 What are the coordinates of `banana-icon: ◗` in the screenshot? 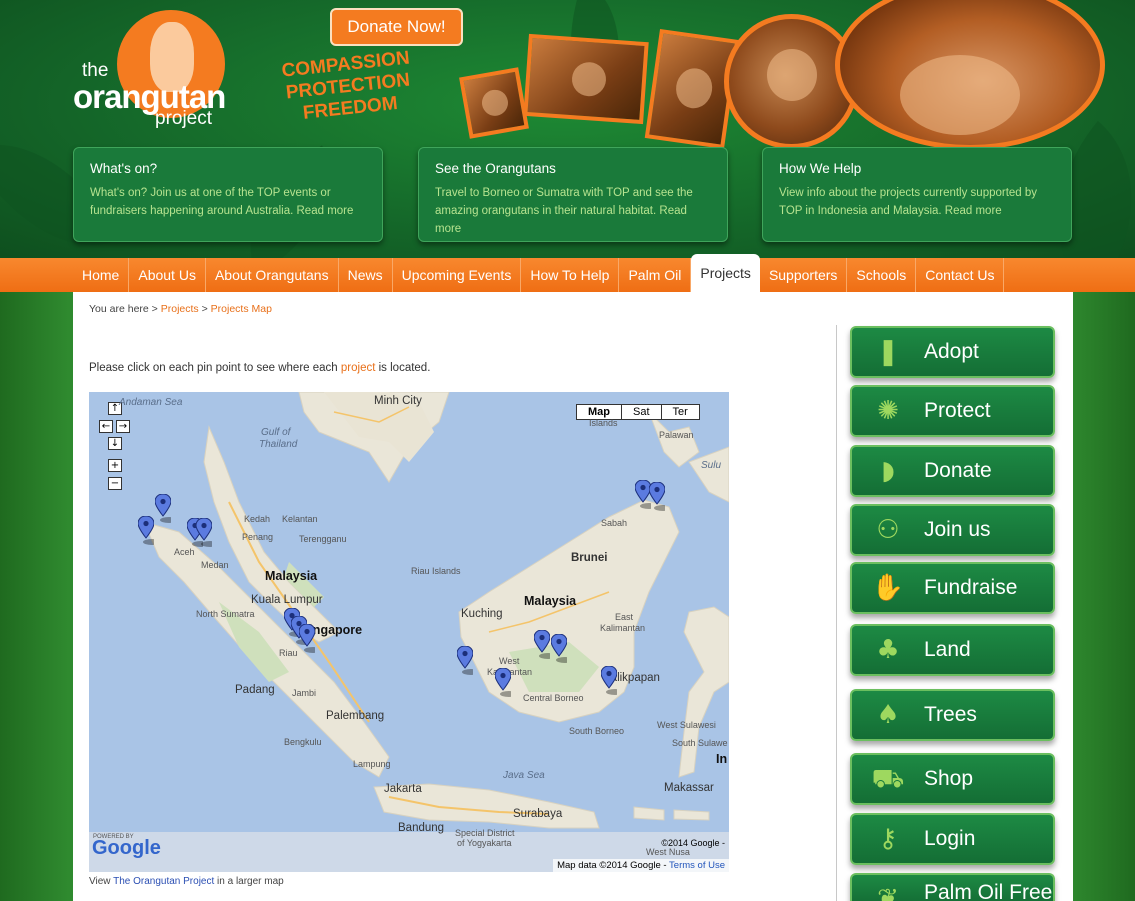 It's located at (888, 471).